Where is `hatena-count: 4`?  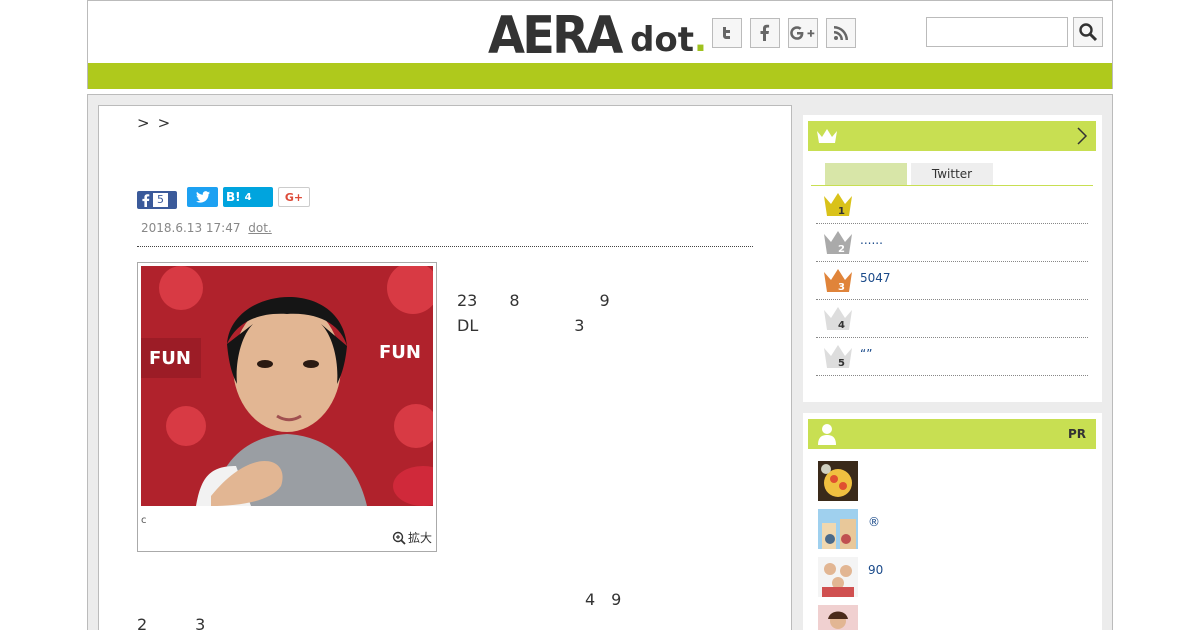
hatena-count: 4 is located at coordinates (248, 197).